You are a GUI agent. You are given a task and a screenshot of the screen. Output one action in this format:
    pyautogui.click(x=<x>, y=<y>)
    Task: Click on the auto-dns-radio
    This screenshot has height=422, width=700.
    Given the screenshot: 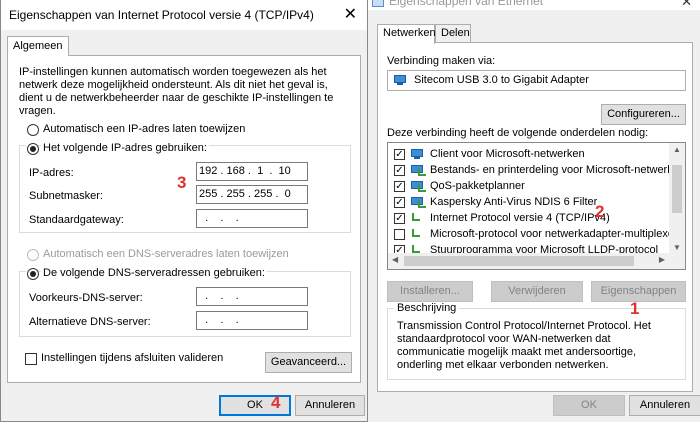 What is the action you would take?
    pyautogui.click(x=33, y=255)
    